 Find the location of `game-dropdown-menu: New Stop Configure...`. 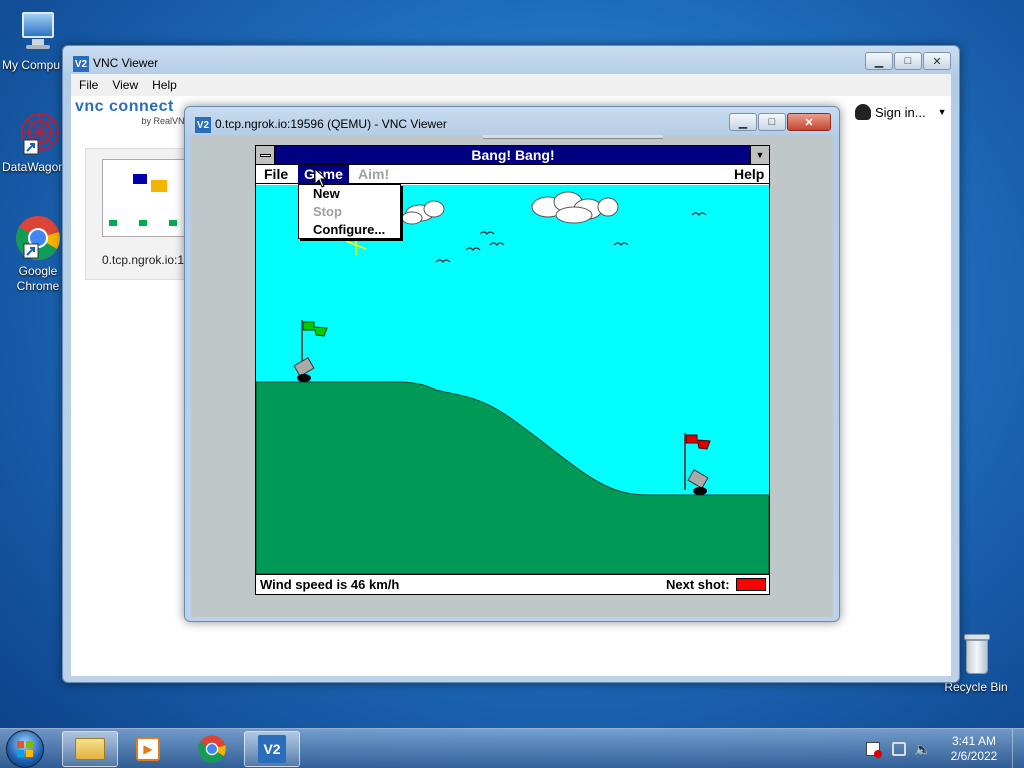

game-dropdown-menu: New Stop Configure... is located at coordinates (349, 211).